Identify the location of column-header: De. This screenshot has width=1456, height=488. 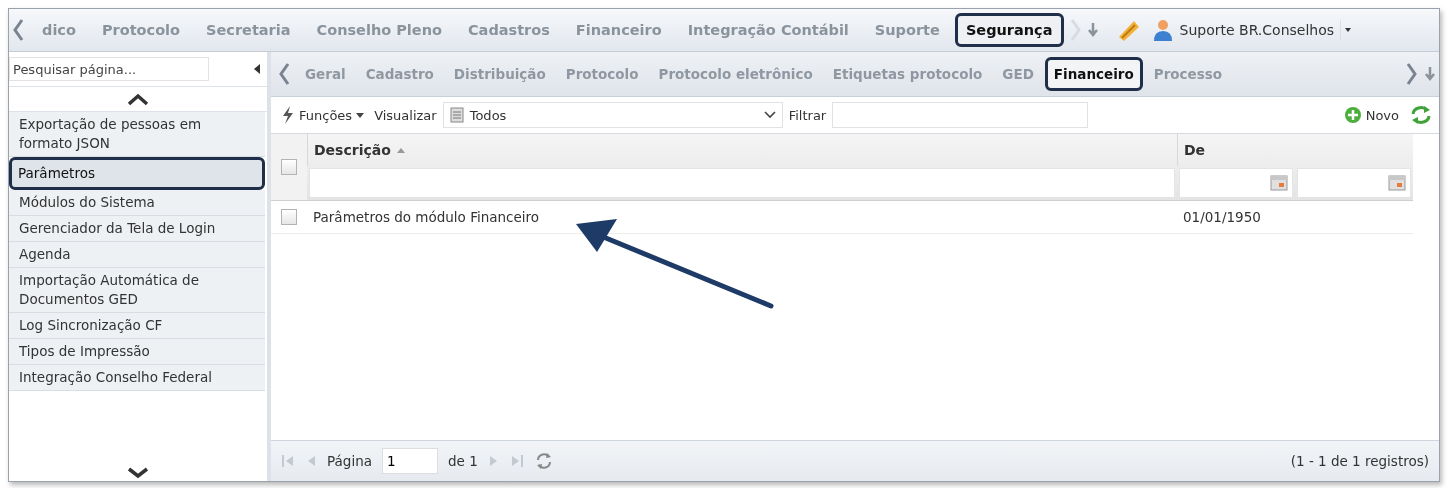
(1295, 150).